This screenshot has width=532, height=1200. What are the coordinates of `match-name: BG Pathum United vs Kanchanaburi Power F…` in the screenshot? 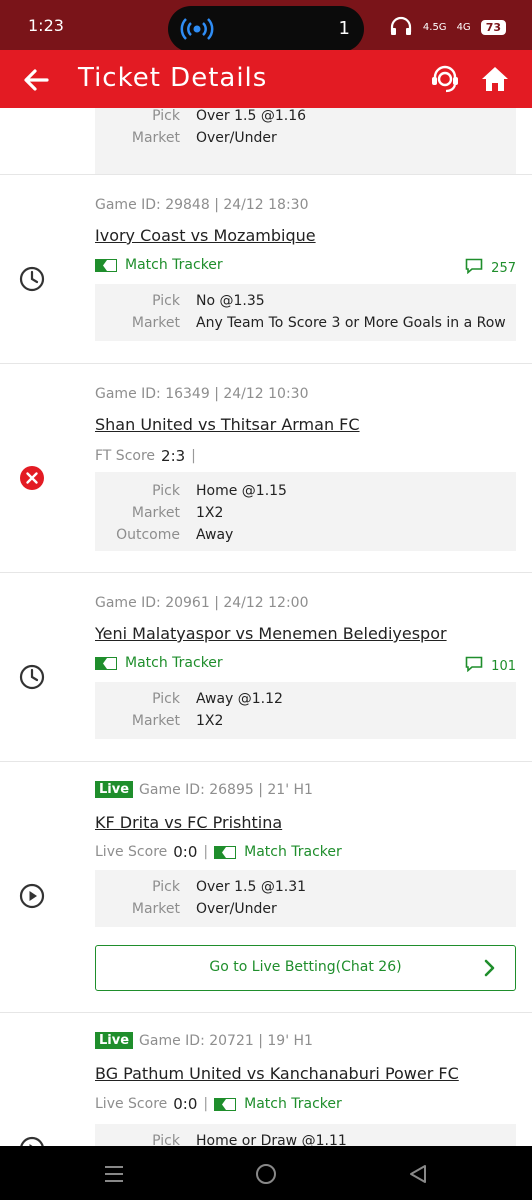 It's located at (277, 1073).